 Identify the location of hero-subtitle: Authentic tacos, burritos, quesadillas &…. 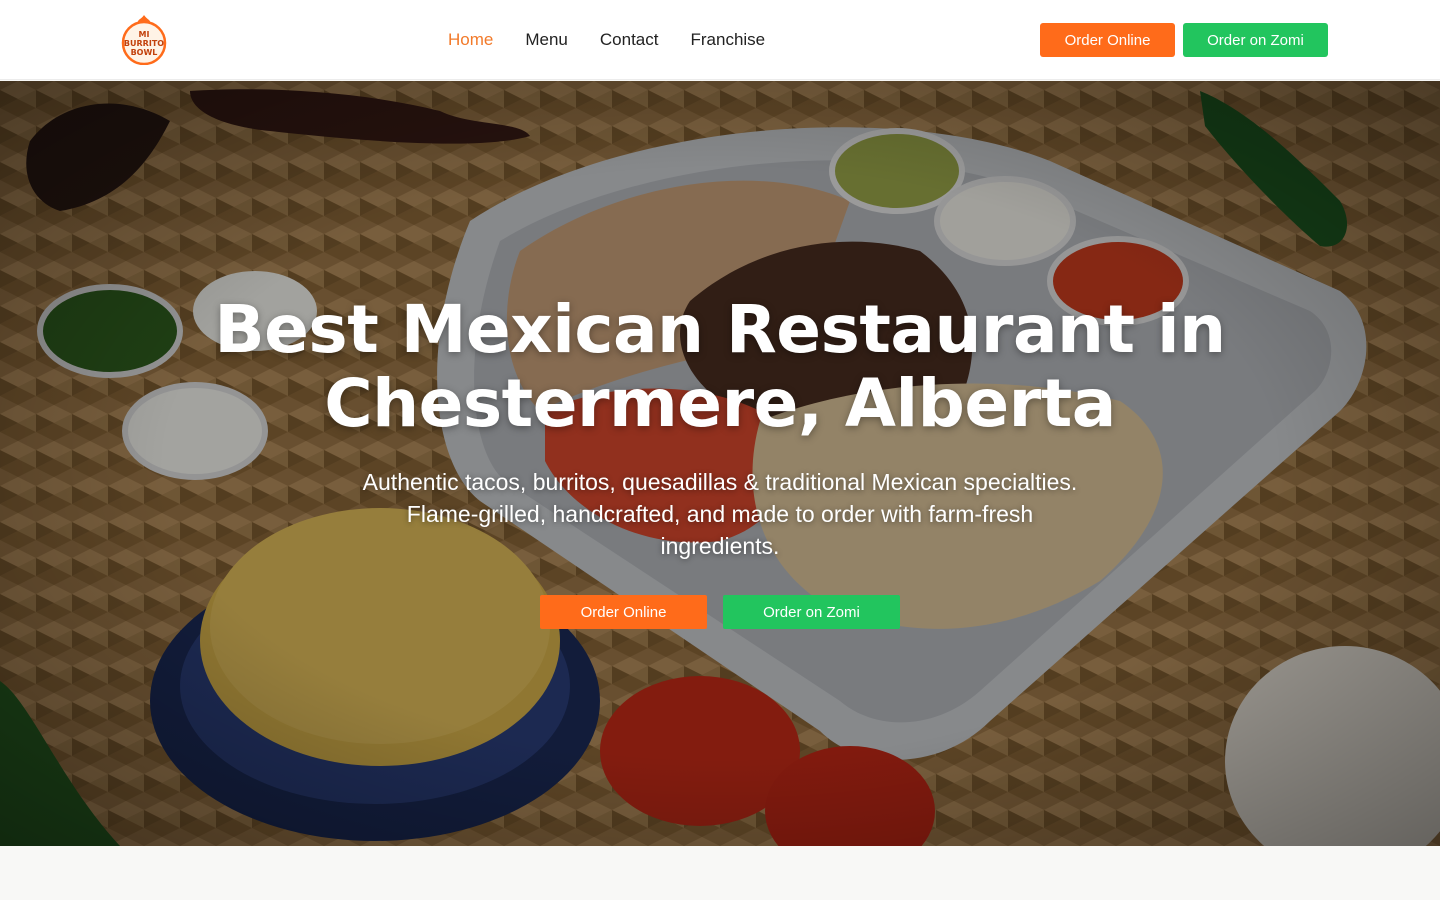
(720, 514).